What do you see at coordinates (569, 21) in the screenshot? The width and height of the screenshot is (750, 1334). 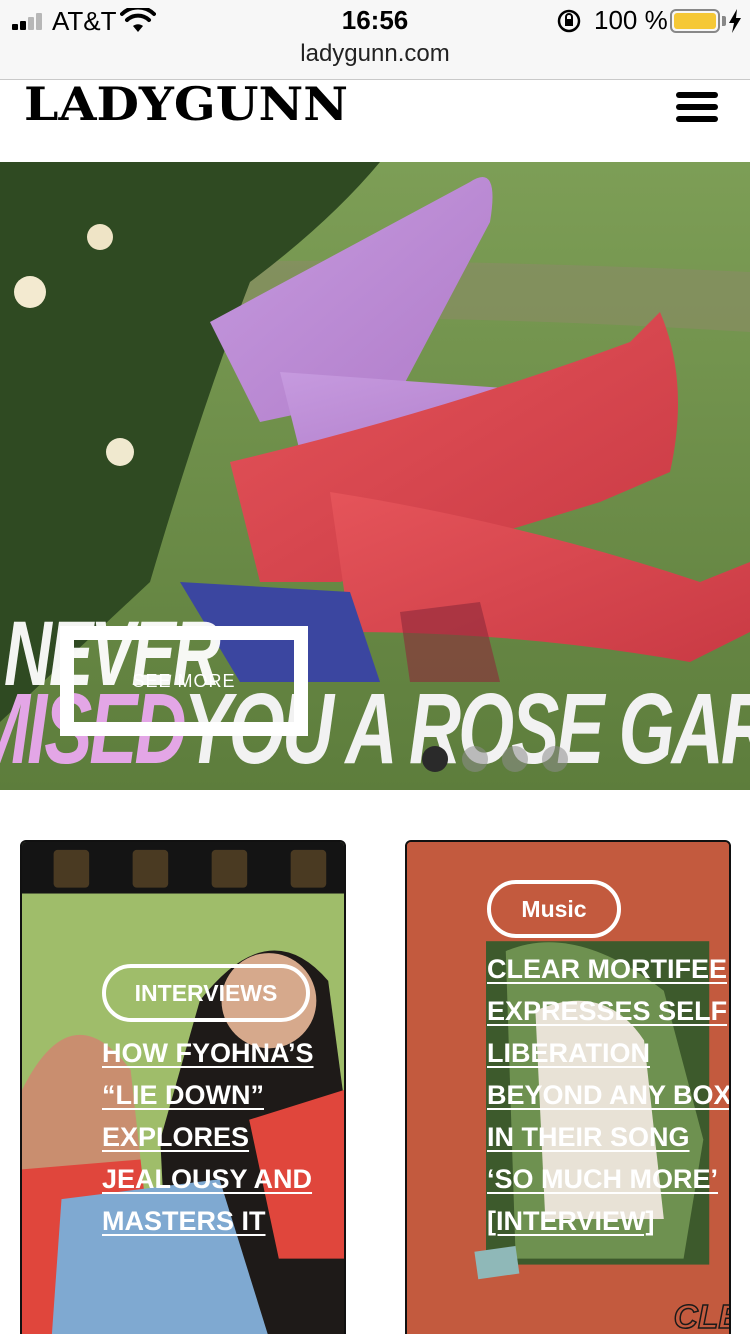 I see `rotation-lock-icon` at bounding box center [569, 21].